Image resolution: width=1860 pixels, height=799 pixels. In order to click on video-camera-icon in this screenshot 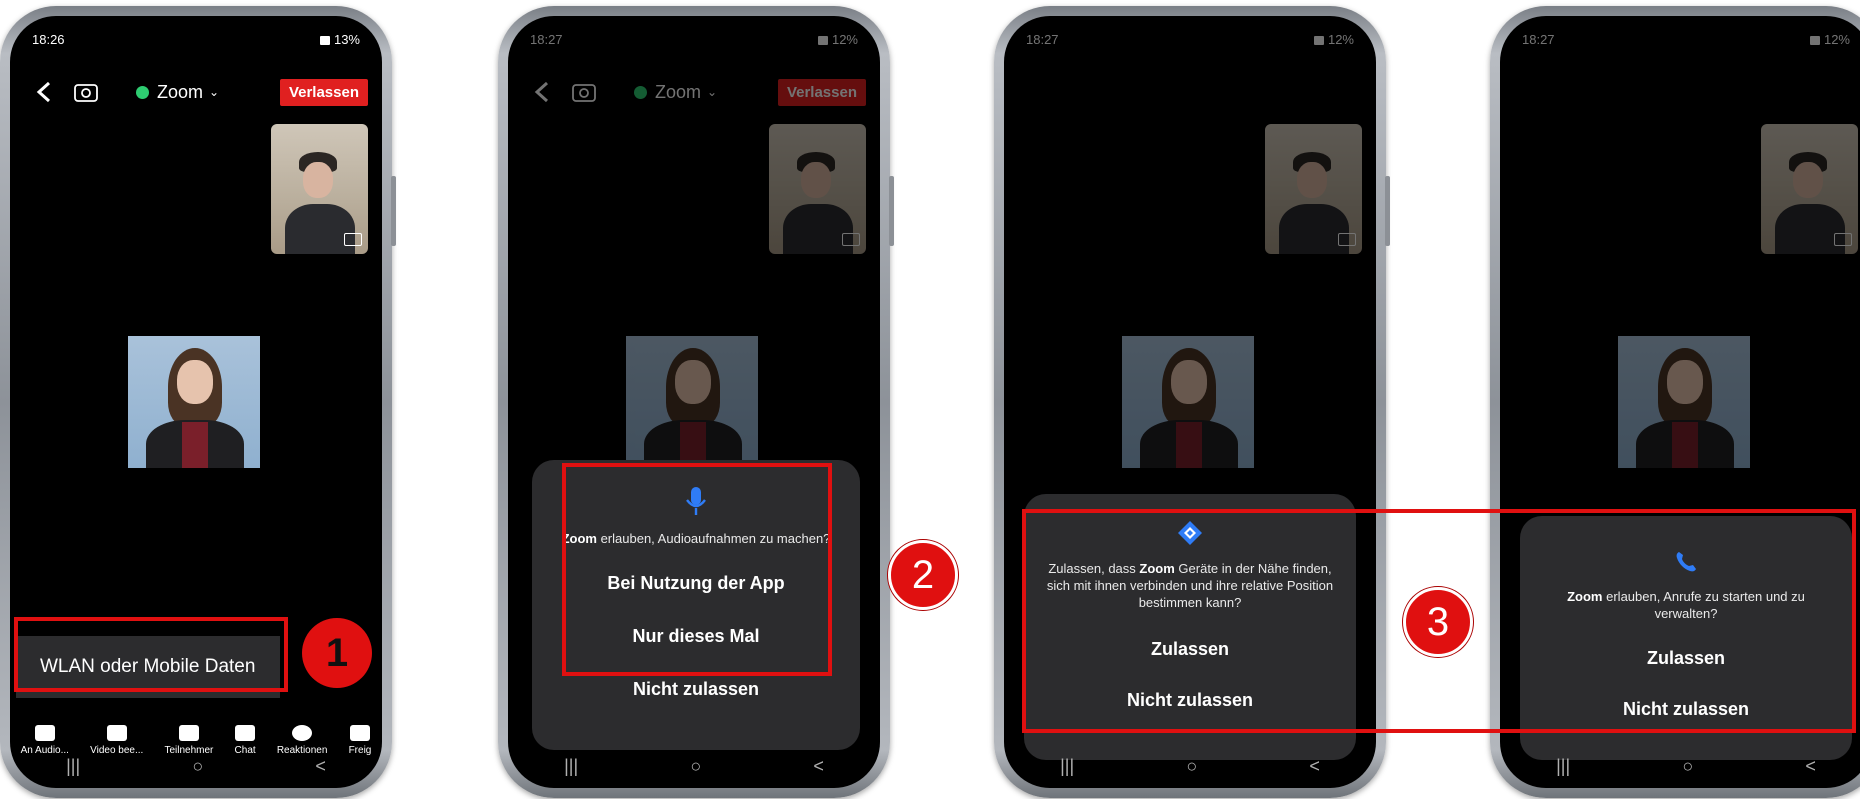, I will do `click(116, 732)`.